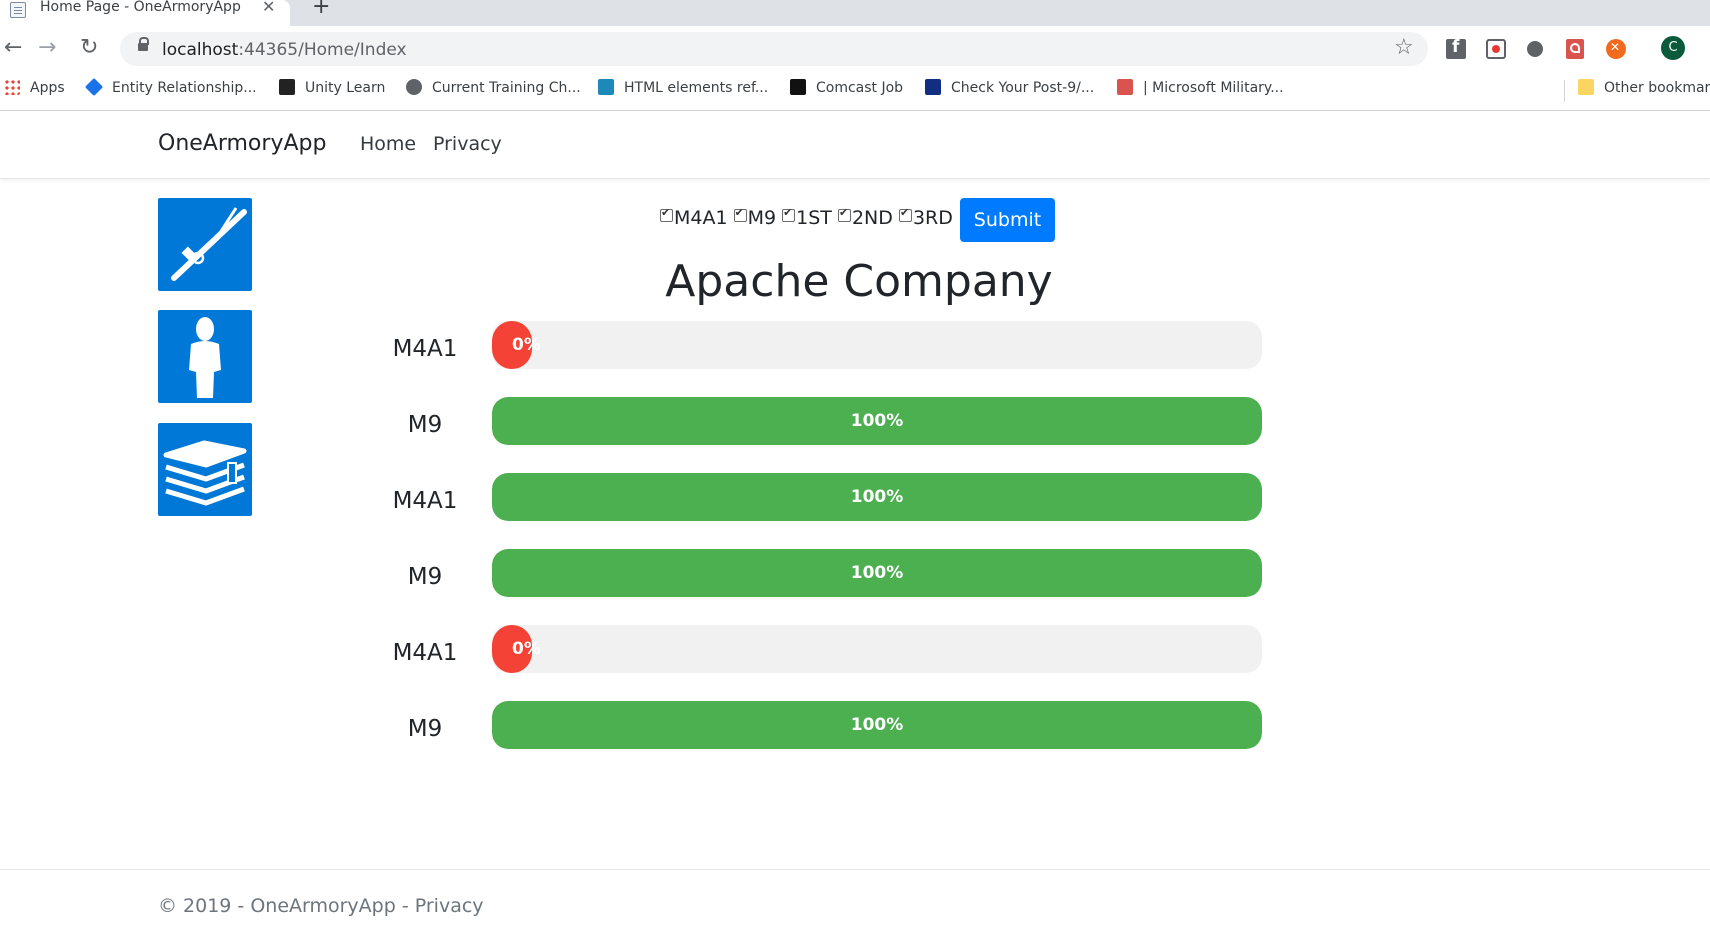 This screenshot has height=928, width=1710. What do you see at coordinates (321, 9) in the screenshot?
I see `new-tab-icon: +` at bounding box center [321, 9].